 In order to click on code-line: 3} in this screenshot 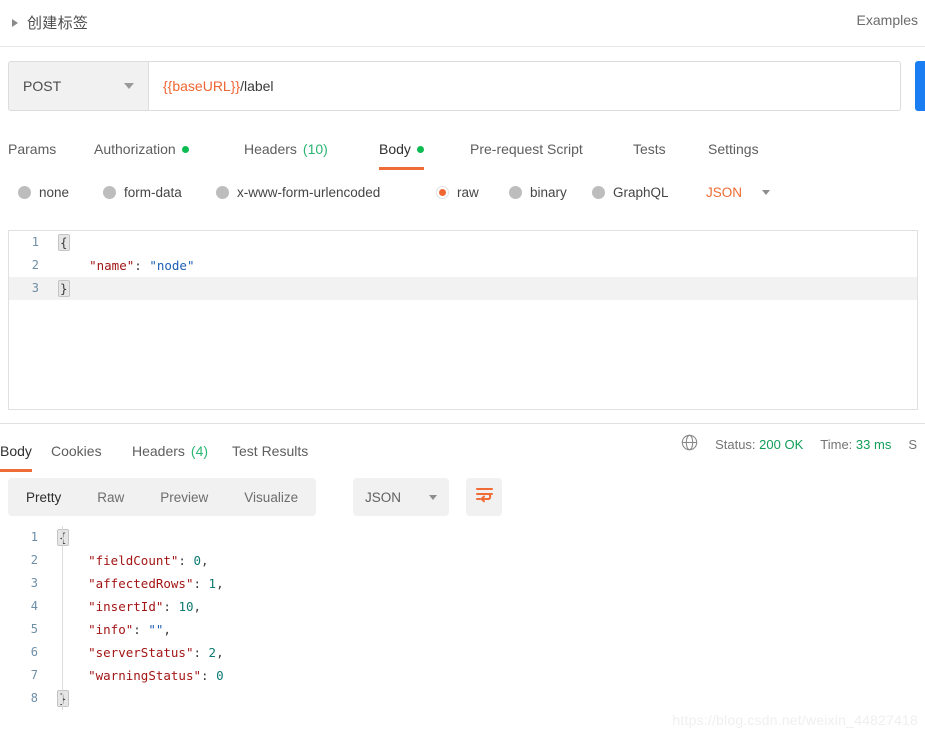, I will do `click(463, 288)`.